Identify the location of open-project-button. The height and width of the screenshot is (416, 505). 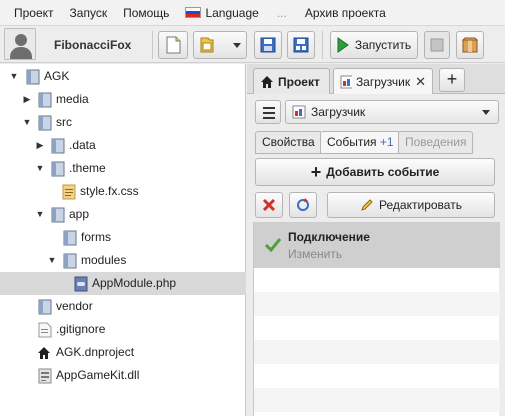
(220, 45).